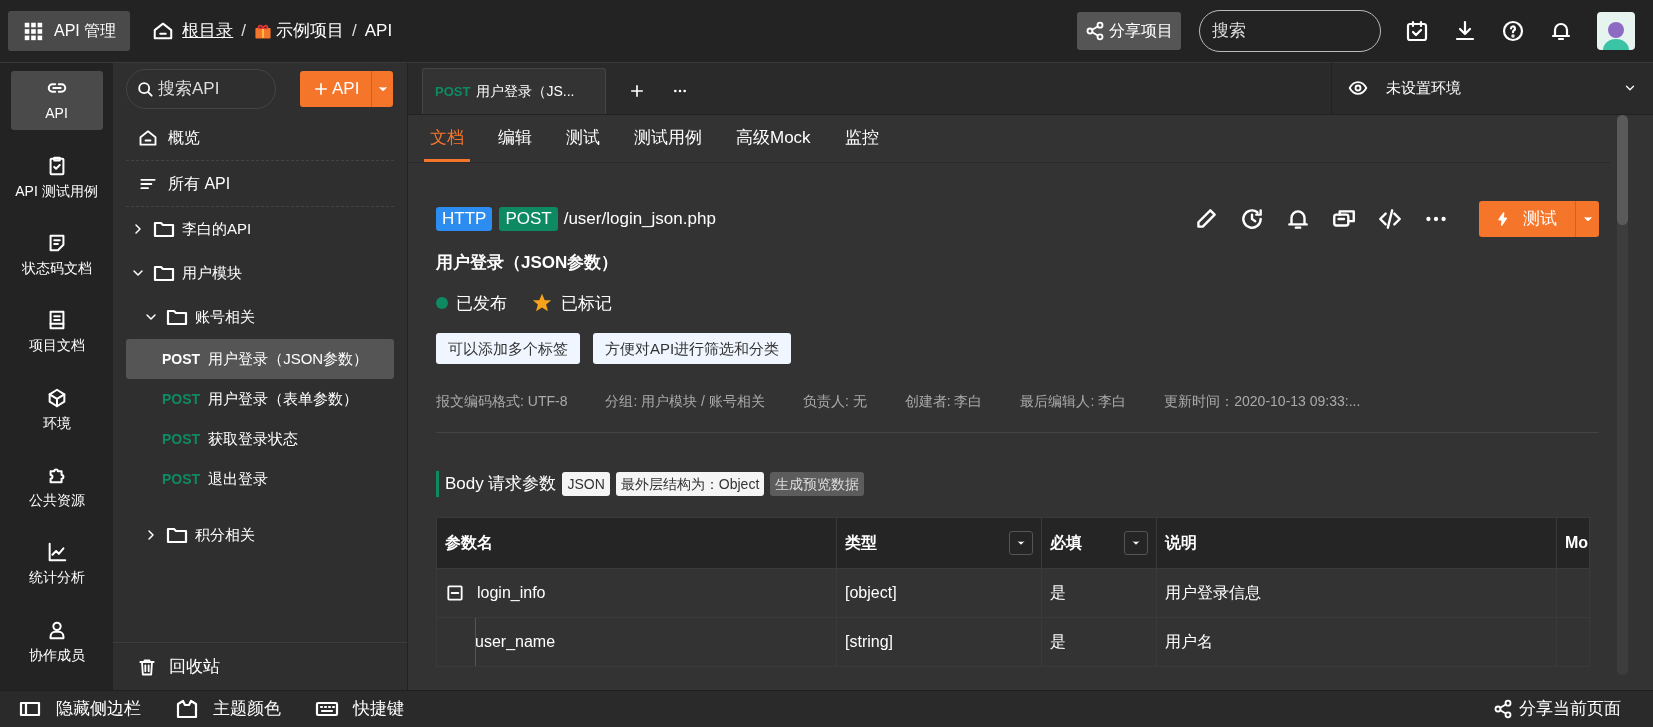 The image size is (1653, 727). I want to click on doc-tab: 测试用例, so click(668, 139).